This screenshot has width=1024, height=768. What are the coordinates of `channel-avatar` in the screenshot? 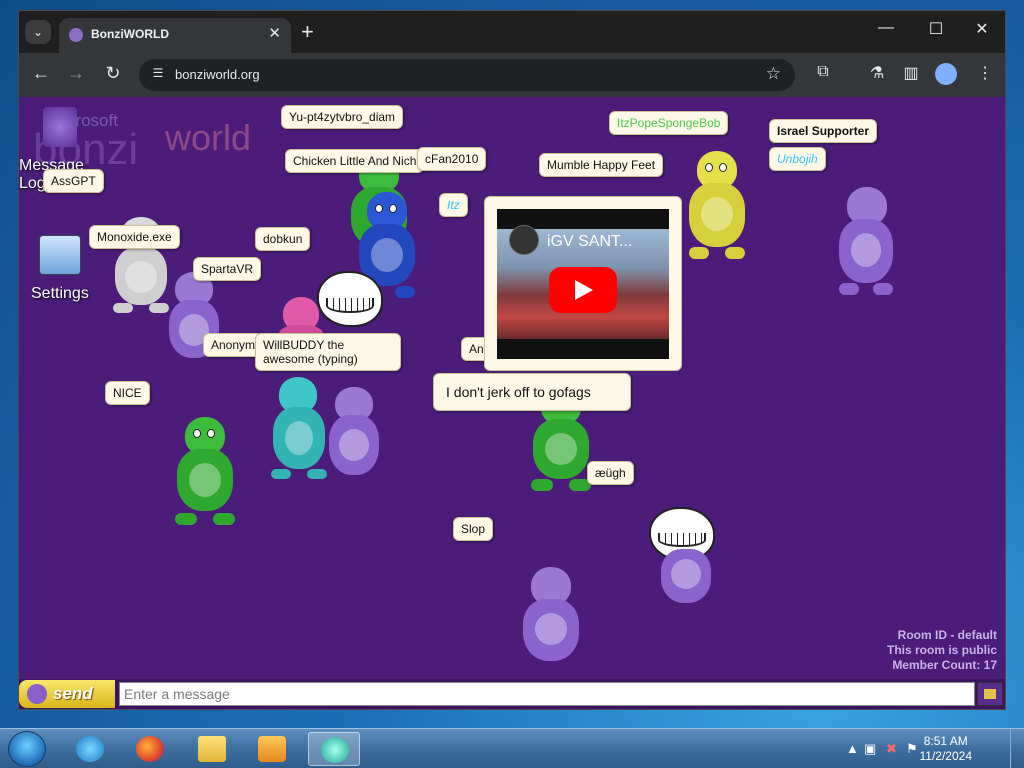 It's located at (524, 240).